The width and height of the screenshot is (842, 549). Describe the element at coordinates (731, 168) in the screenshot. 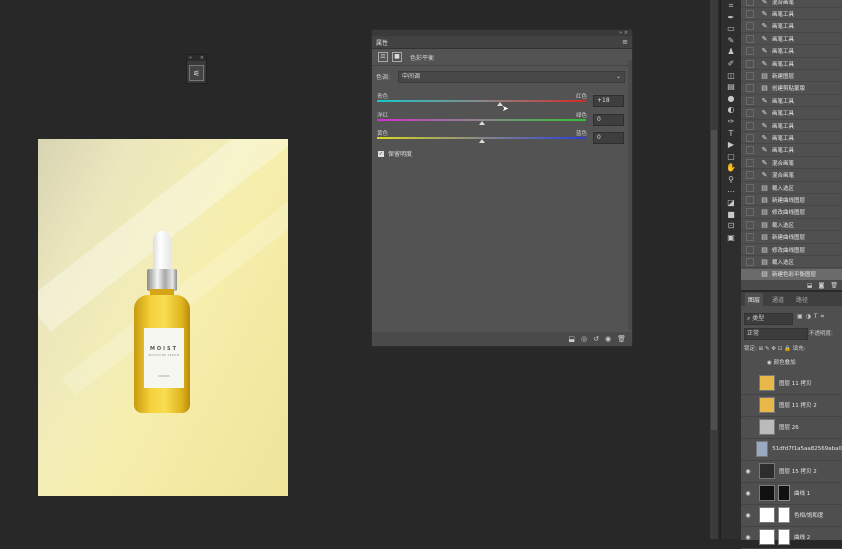

I see `hand-tool-icon: ✋` at that location.